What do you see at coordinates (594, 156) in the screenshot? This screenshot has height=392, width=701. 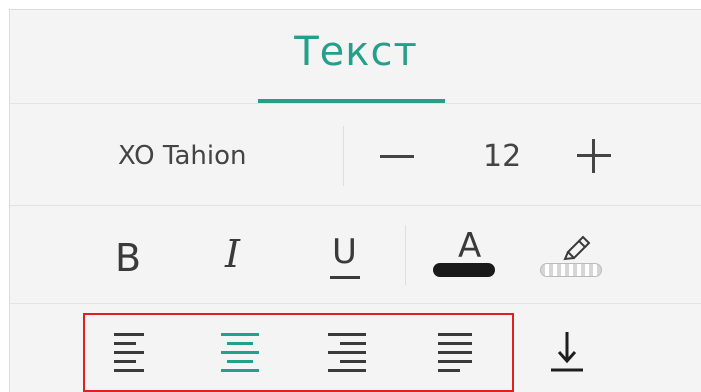 I see `plus-icon` at bounding box center [594, 156].